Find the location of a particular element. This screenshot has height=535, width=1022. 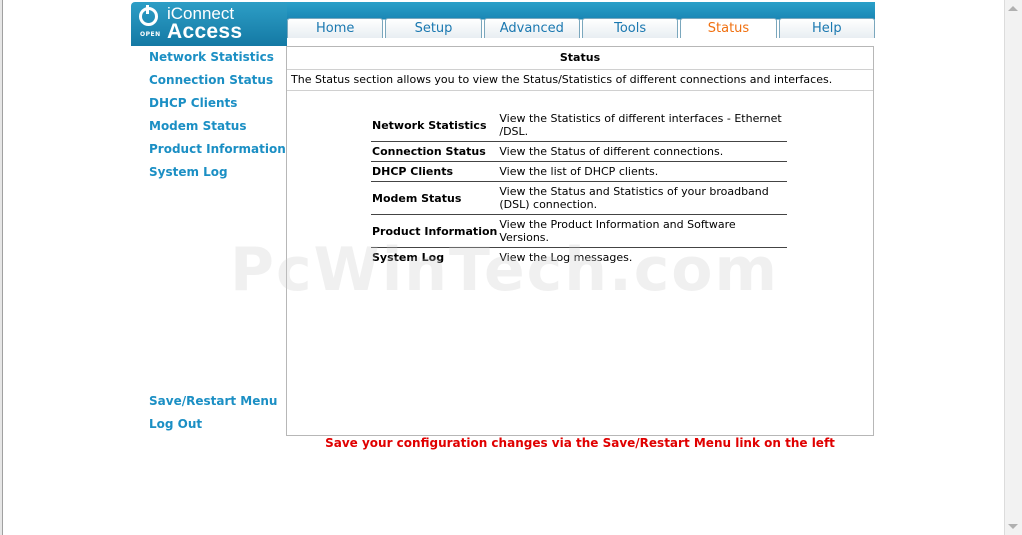

brand-logo: OPEN iConnect Access is located at coordinates (209, 24).